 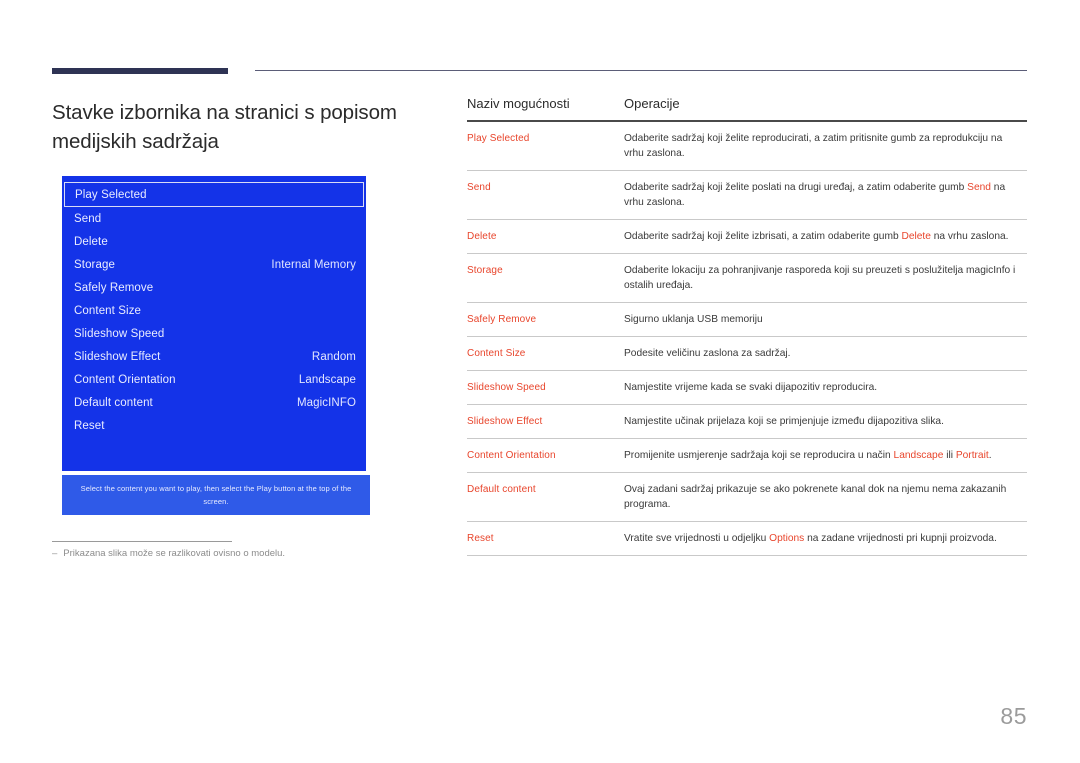 I want to click on osd-item-label: Delete, so click(x=91, y=241).